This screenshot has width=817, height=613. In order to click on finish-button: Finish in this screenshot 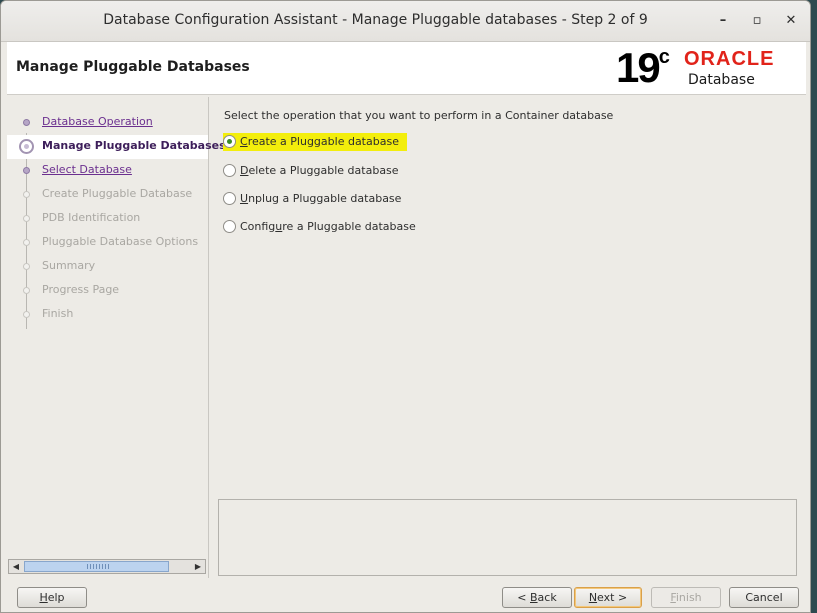, I will do `click(686, 597)`.